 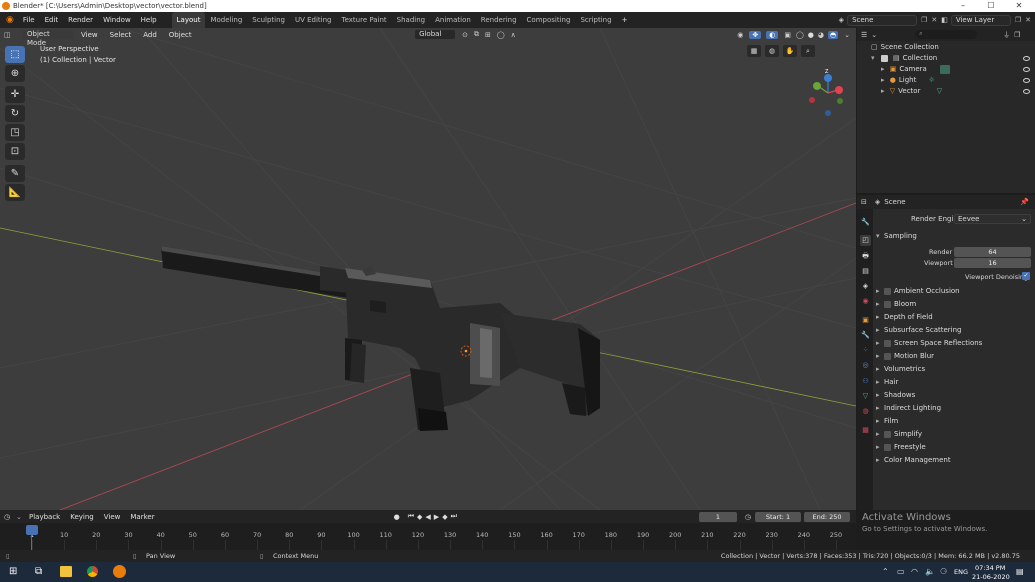 I want to click on render-section-depth-of-field: ▸ Depth of Field, so click(x=955, y=317).